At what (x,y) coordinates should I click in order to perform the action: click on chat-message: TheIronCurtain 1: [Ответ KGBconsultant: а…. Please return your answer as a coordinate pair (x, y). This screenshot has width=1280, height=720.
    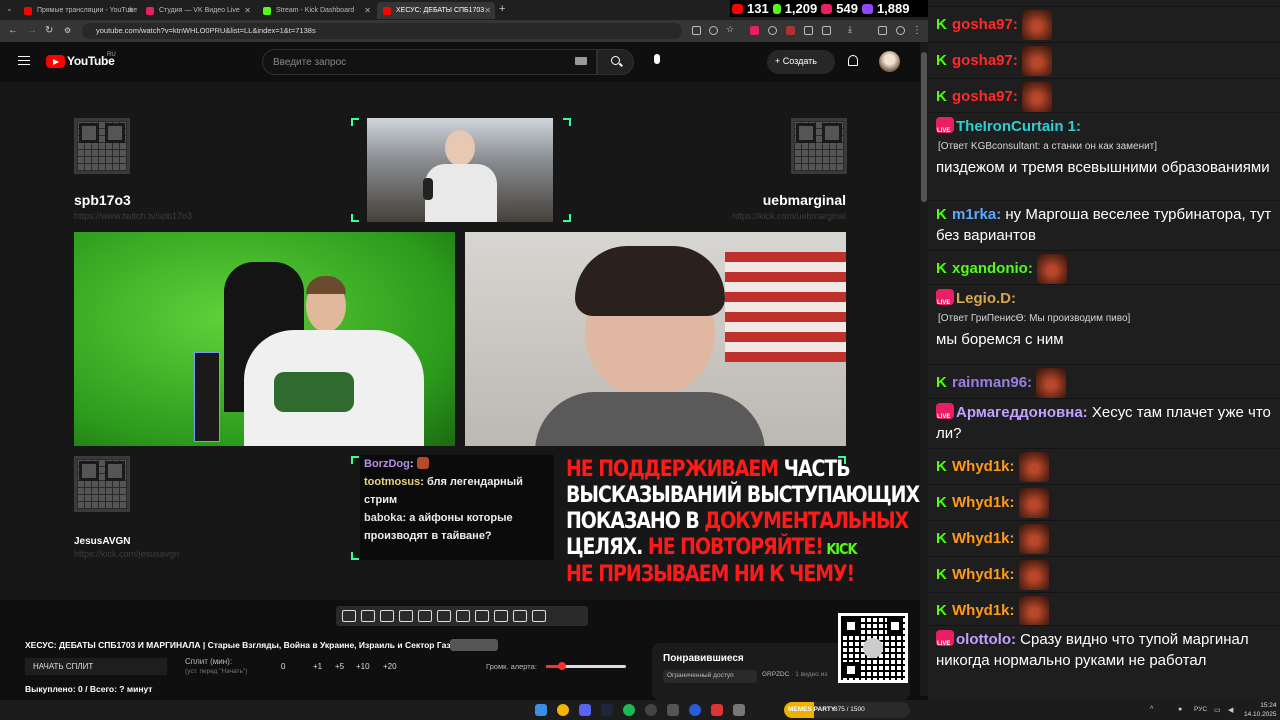
    Looking at the image, I should click on (1105, 147).